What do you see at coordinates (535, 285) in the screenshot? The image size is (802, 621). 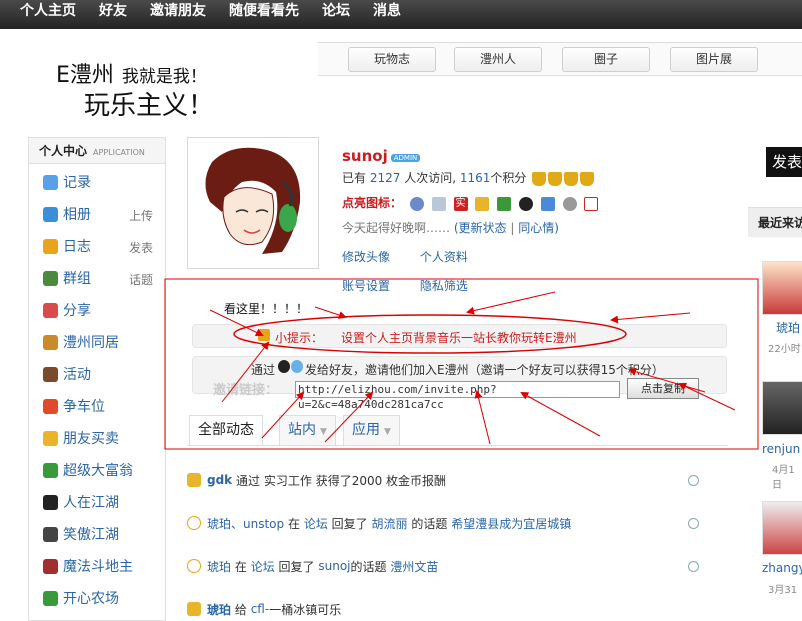 I see `profile-links-2: 账号设置 隐私筛选` at bounding box center [535, 285].